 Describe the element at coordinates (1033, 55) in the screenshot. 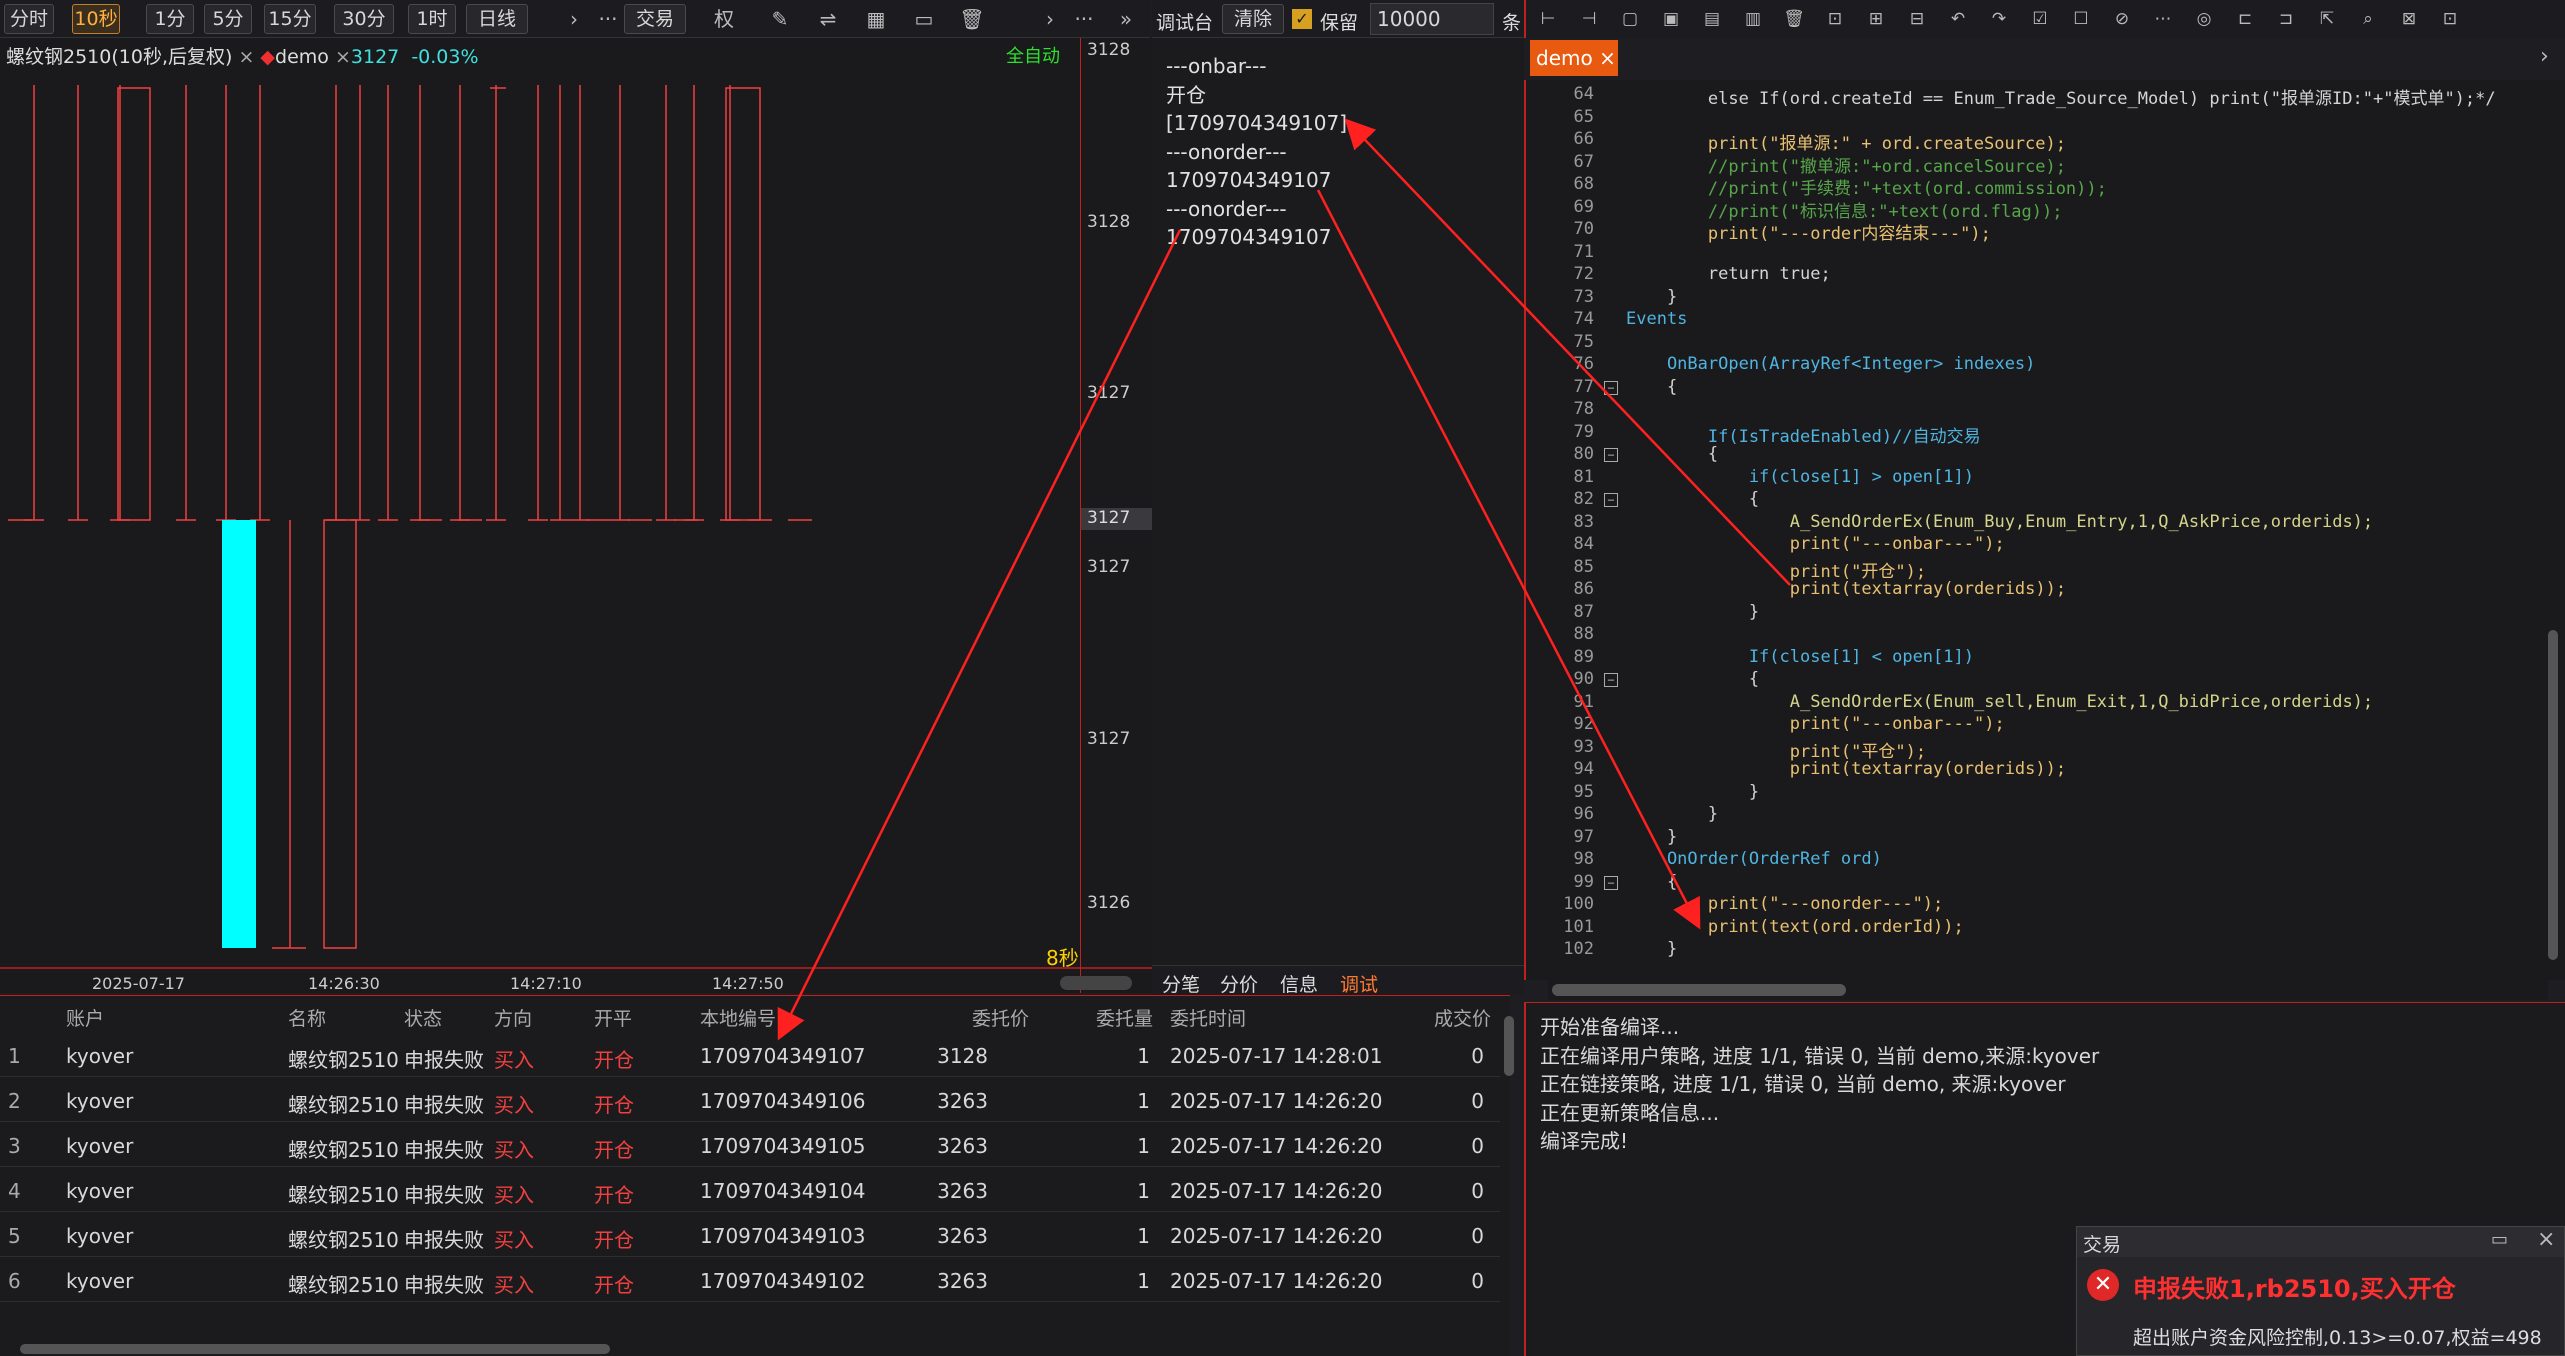

I see `auto-trade-badge: 全自动` at that location.